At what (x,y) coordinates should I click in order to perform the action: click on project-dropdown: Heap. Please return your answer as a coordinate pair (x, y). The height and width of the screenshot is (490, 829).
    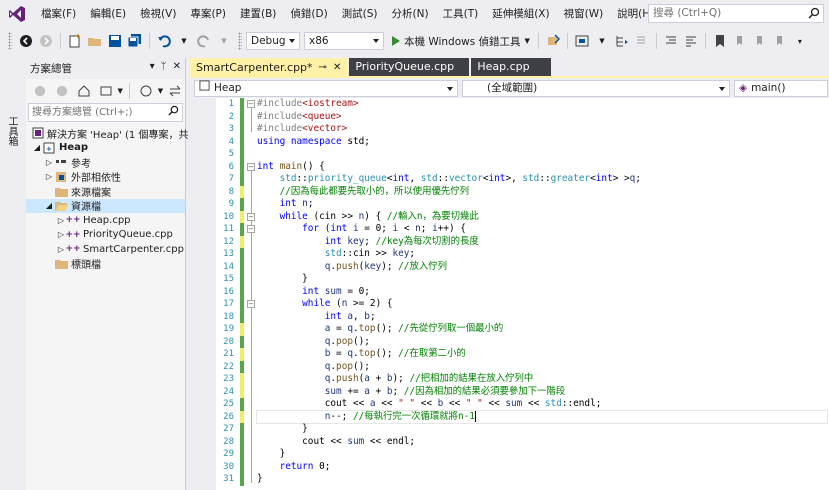
    Looking at the image, I should click on (326, 88).